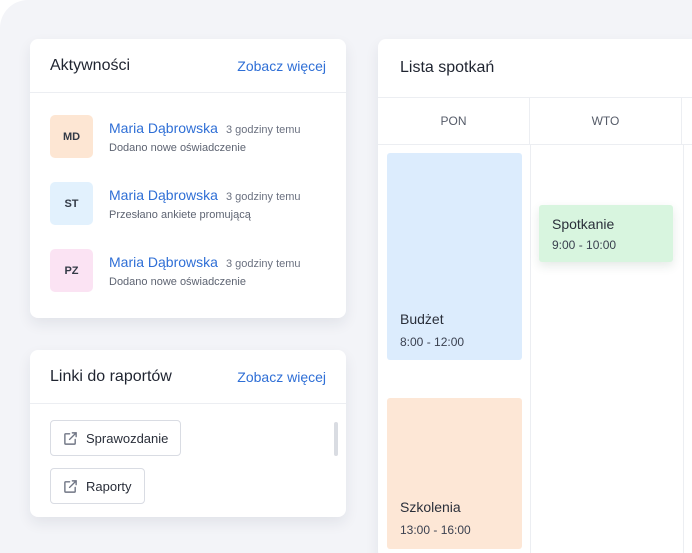  I want to click on event-szkolenia: Szkolenia 13:00 - 16:00, so click(454, 473).